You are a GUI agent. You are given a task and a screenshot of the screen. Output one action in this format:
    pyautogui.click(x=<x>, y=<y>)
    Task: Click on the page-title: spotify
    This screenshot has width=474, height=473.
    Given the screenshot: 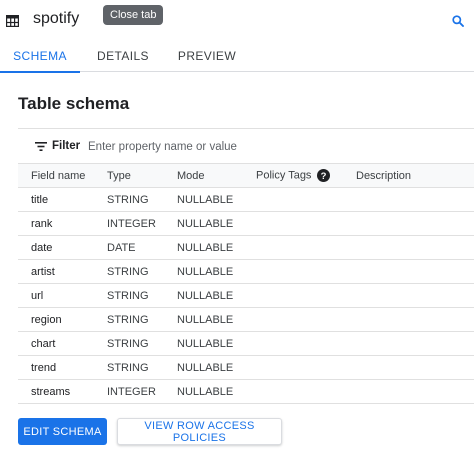 What is the action you would take?
    pyautogui.click(x=56, y=18)
    